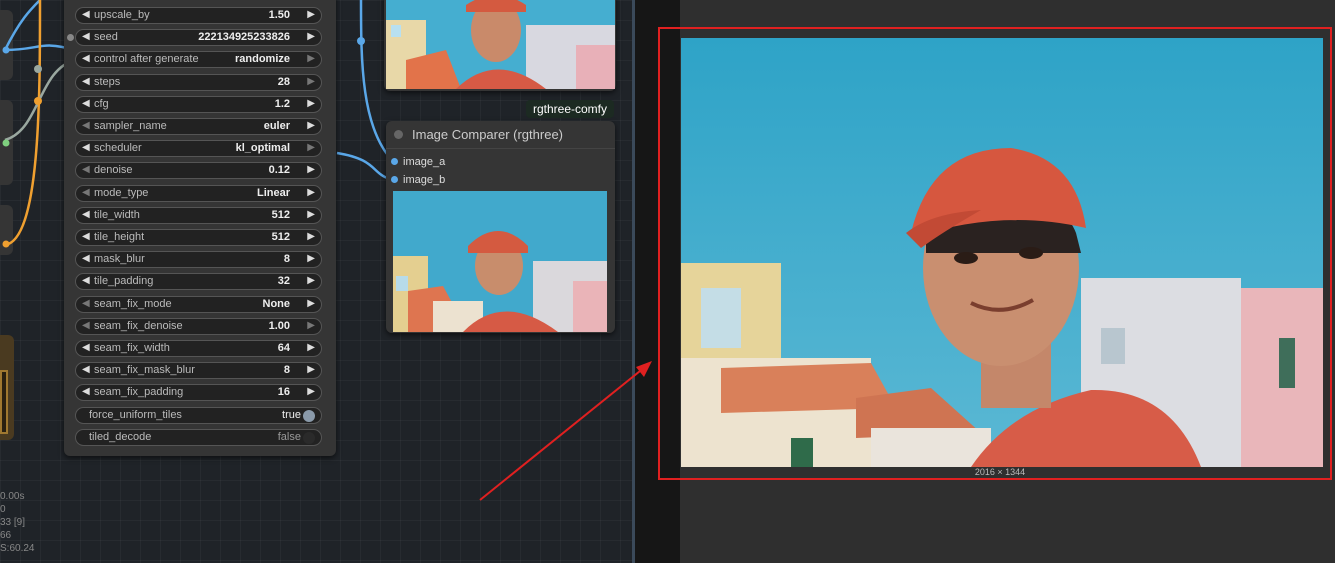 The image size is (1335, 563). I want to click on widget-label: seam_fix_mode, so click(133, 303).